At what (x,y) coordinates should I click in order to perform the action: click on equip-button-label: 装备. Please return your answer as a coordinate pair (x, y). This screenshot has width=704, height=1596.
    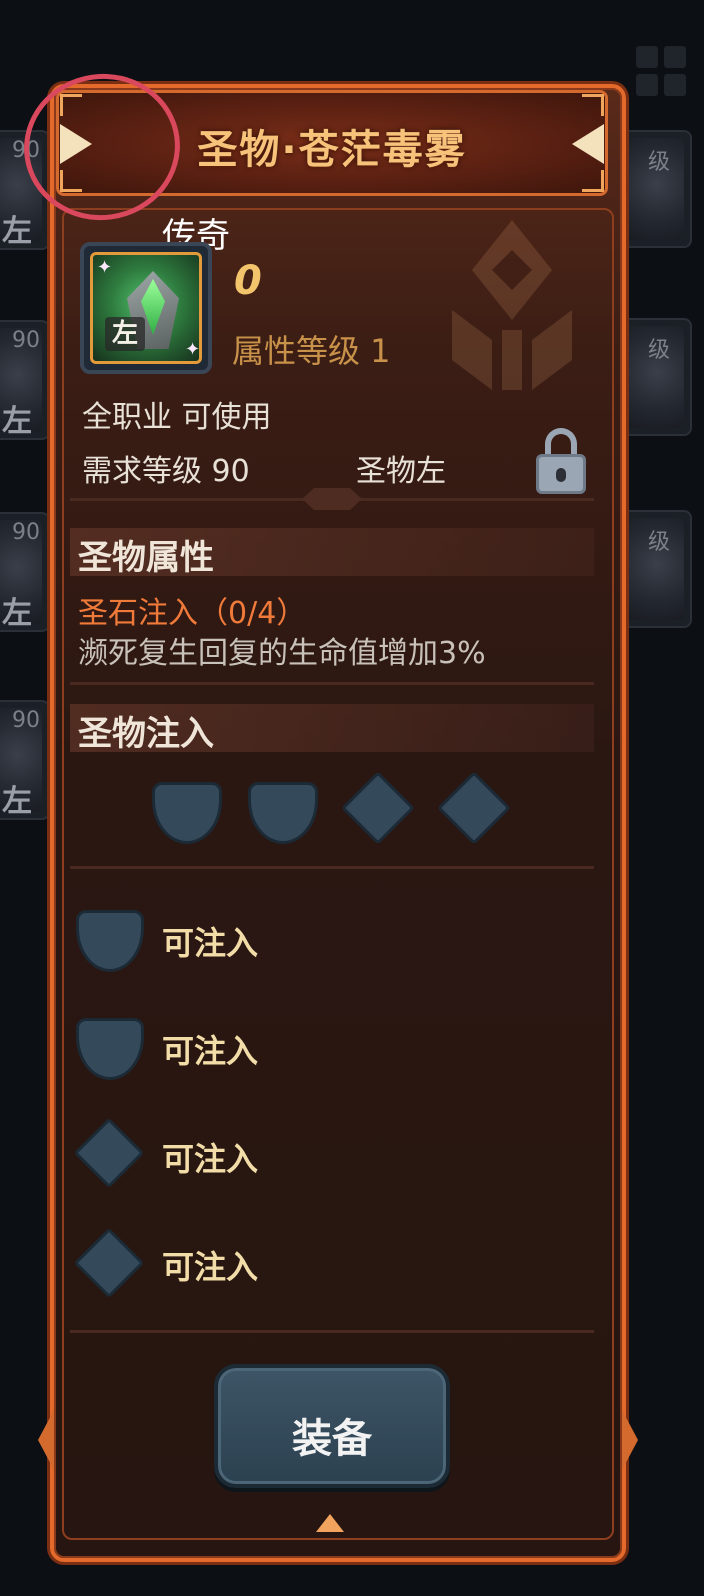
    Looking at the image, I should click on (332, 1439).